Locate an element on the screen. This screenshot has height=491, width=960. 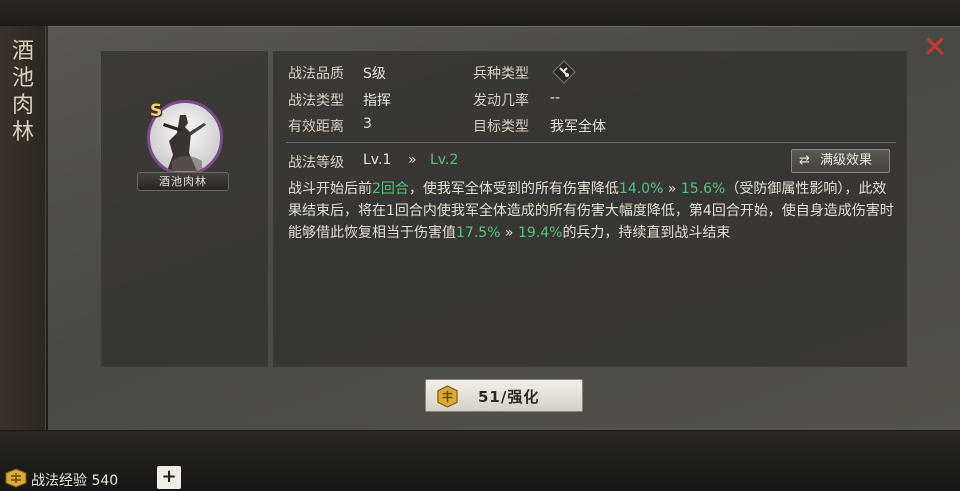
tactic-exp-icon is located at coordinates (16, 478).